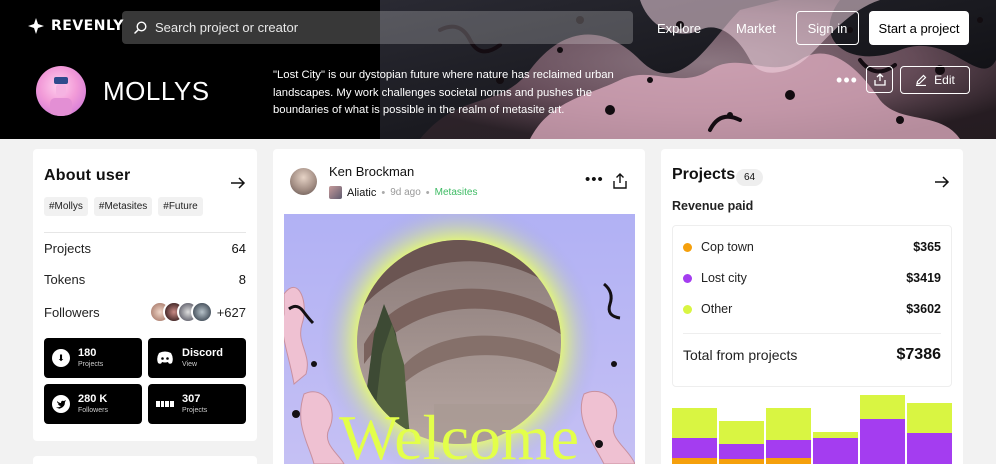 The width and height of the screenshot is (996, 464). I want to click on about-title: About user, so click(87, 175).